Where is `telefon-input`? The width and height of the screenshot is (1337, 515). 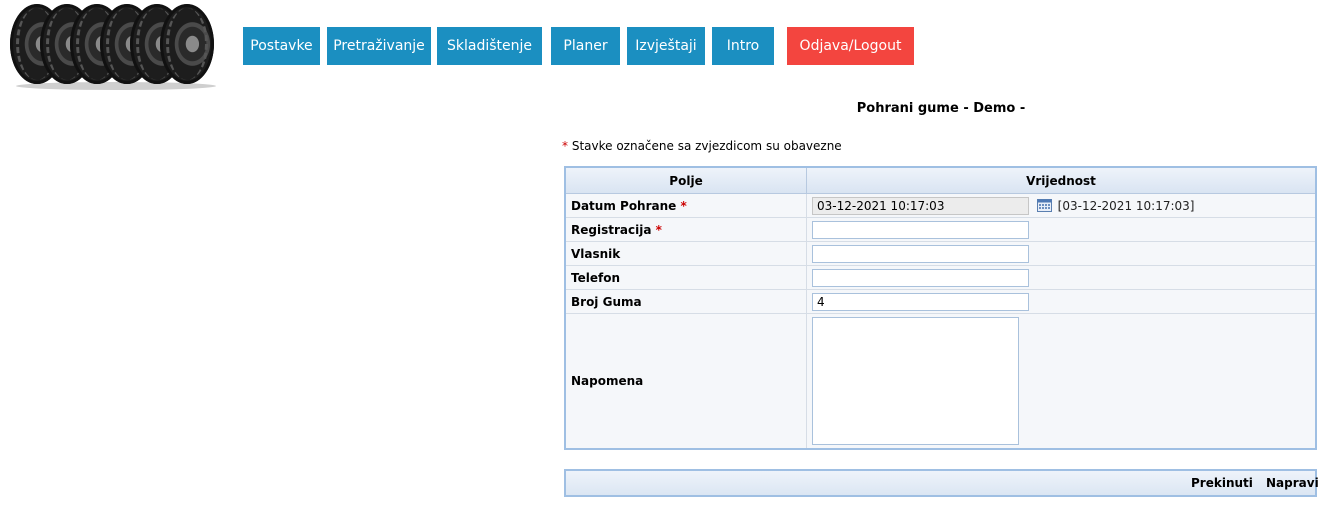 telefon-input is located at coordinates (920, 277).